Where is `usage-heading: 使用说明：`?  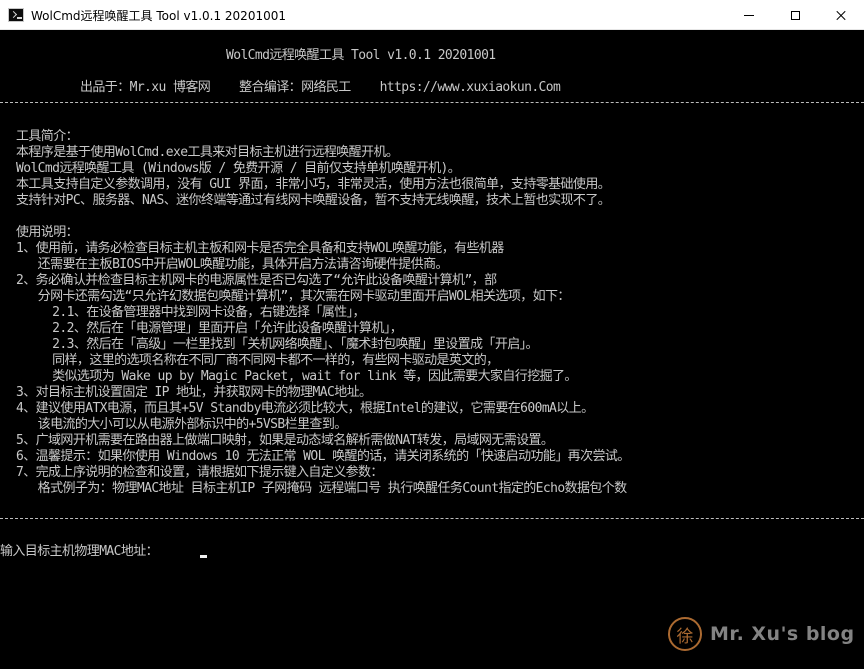 usage-heading: 使用说明： is located at coordinates (47, 232).